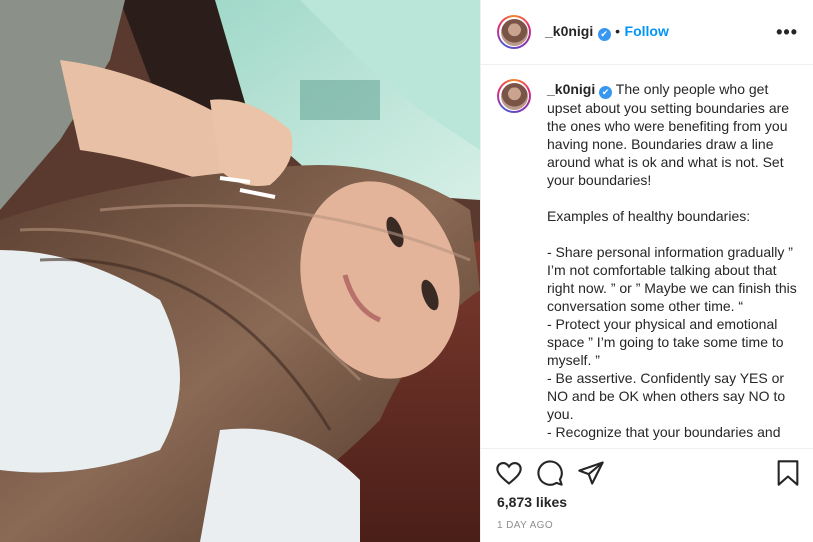 The width and height of the screenshot is (813, 542). I want to click on likes-count: 6,873 likes, so click(532, 502).